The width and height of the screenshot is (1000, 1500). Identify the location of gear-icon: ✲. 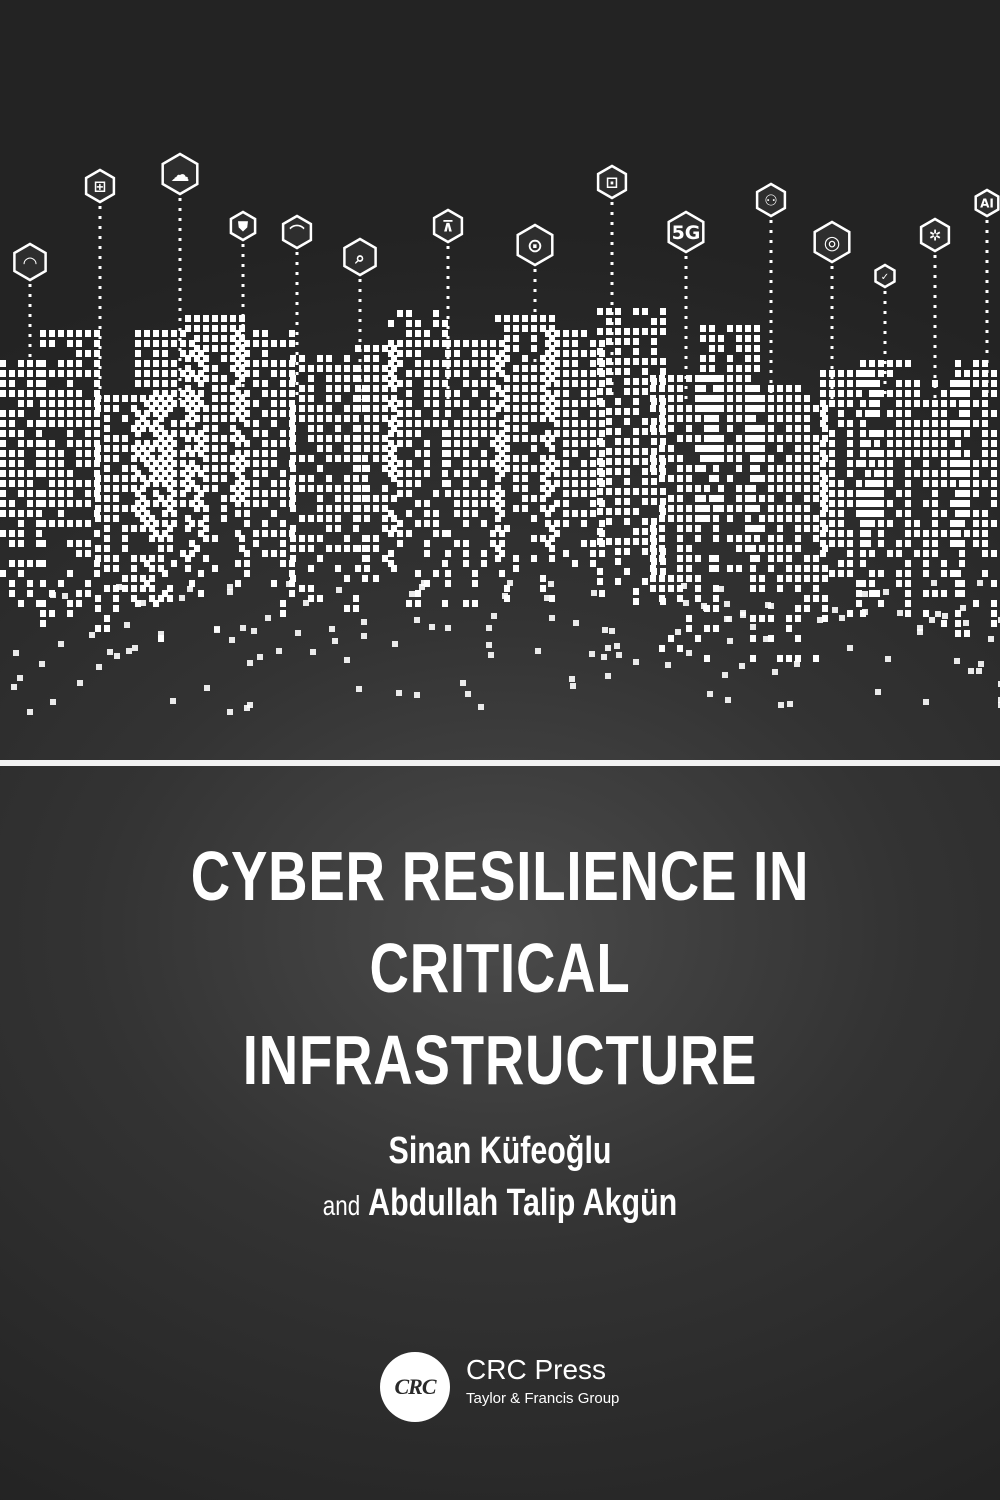
(935, 308).